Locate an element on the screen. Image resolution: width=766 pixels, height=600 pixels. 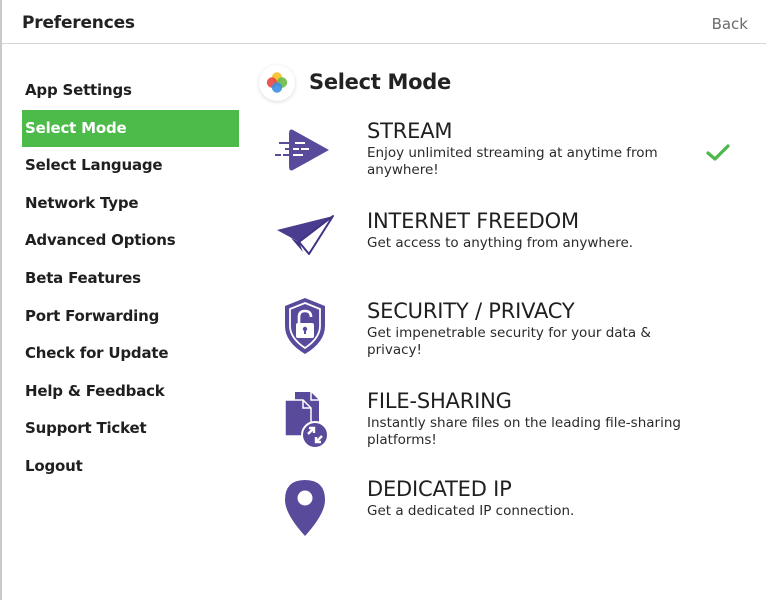
map-pin-icon is located at coordinates (305, 508).